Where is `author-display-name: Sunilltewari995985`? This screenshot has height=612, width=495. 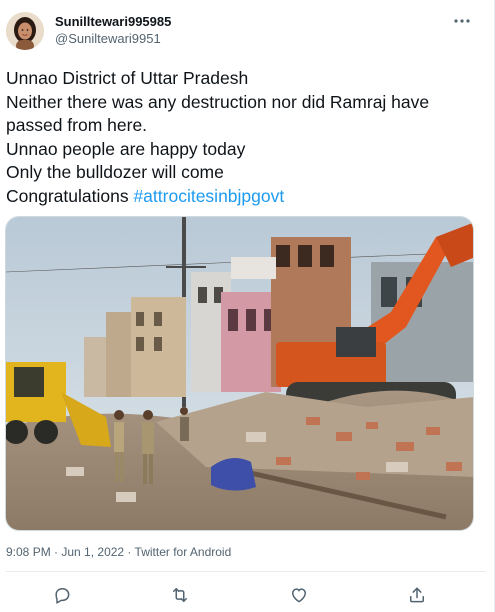
author-display-name: Sunilltewari995985 is located at coordinates (113, 22).